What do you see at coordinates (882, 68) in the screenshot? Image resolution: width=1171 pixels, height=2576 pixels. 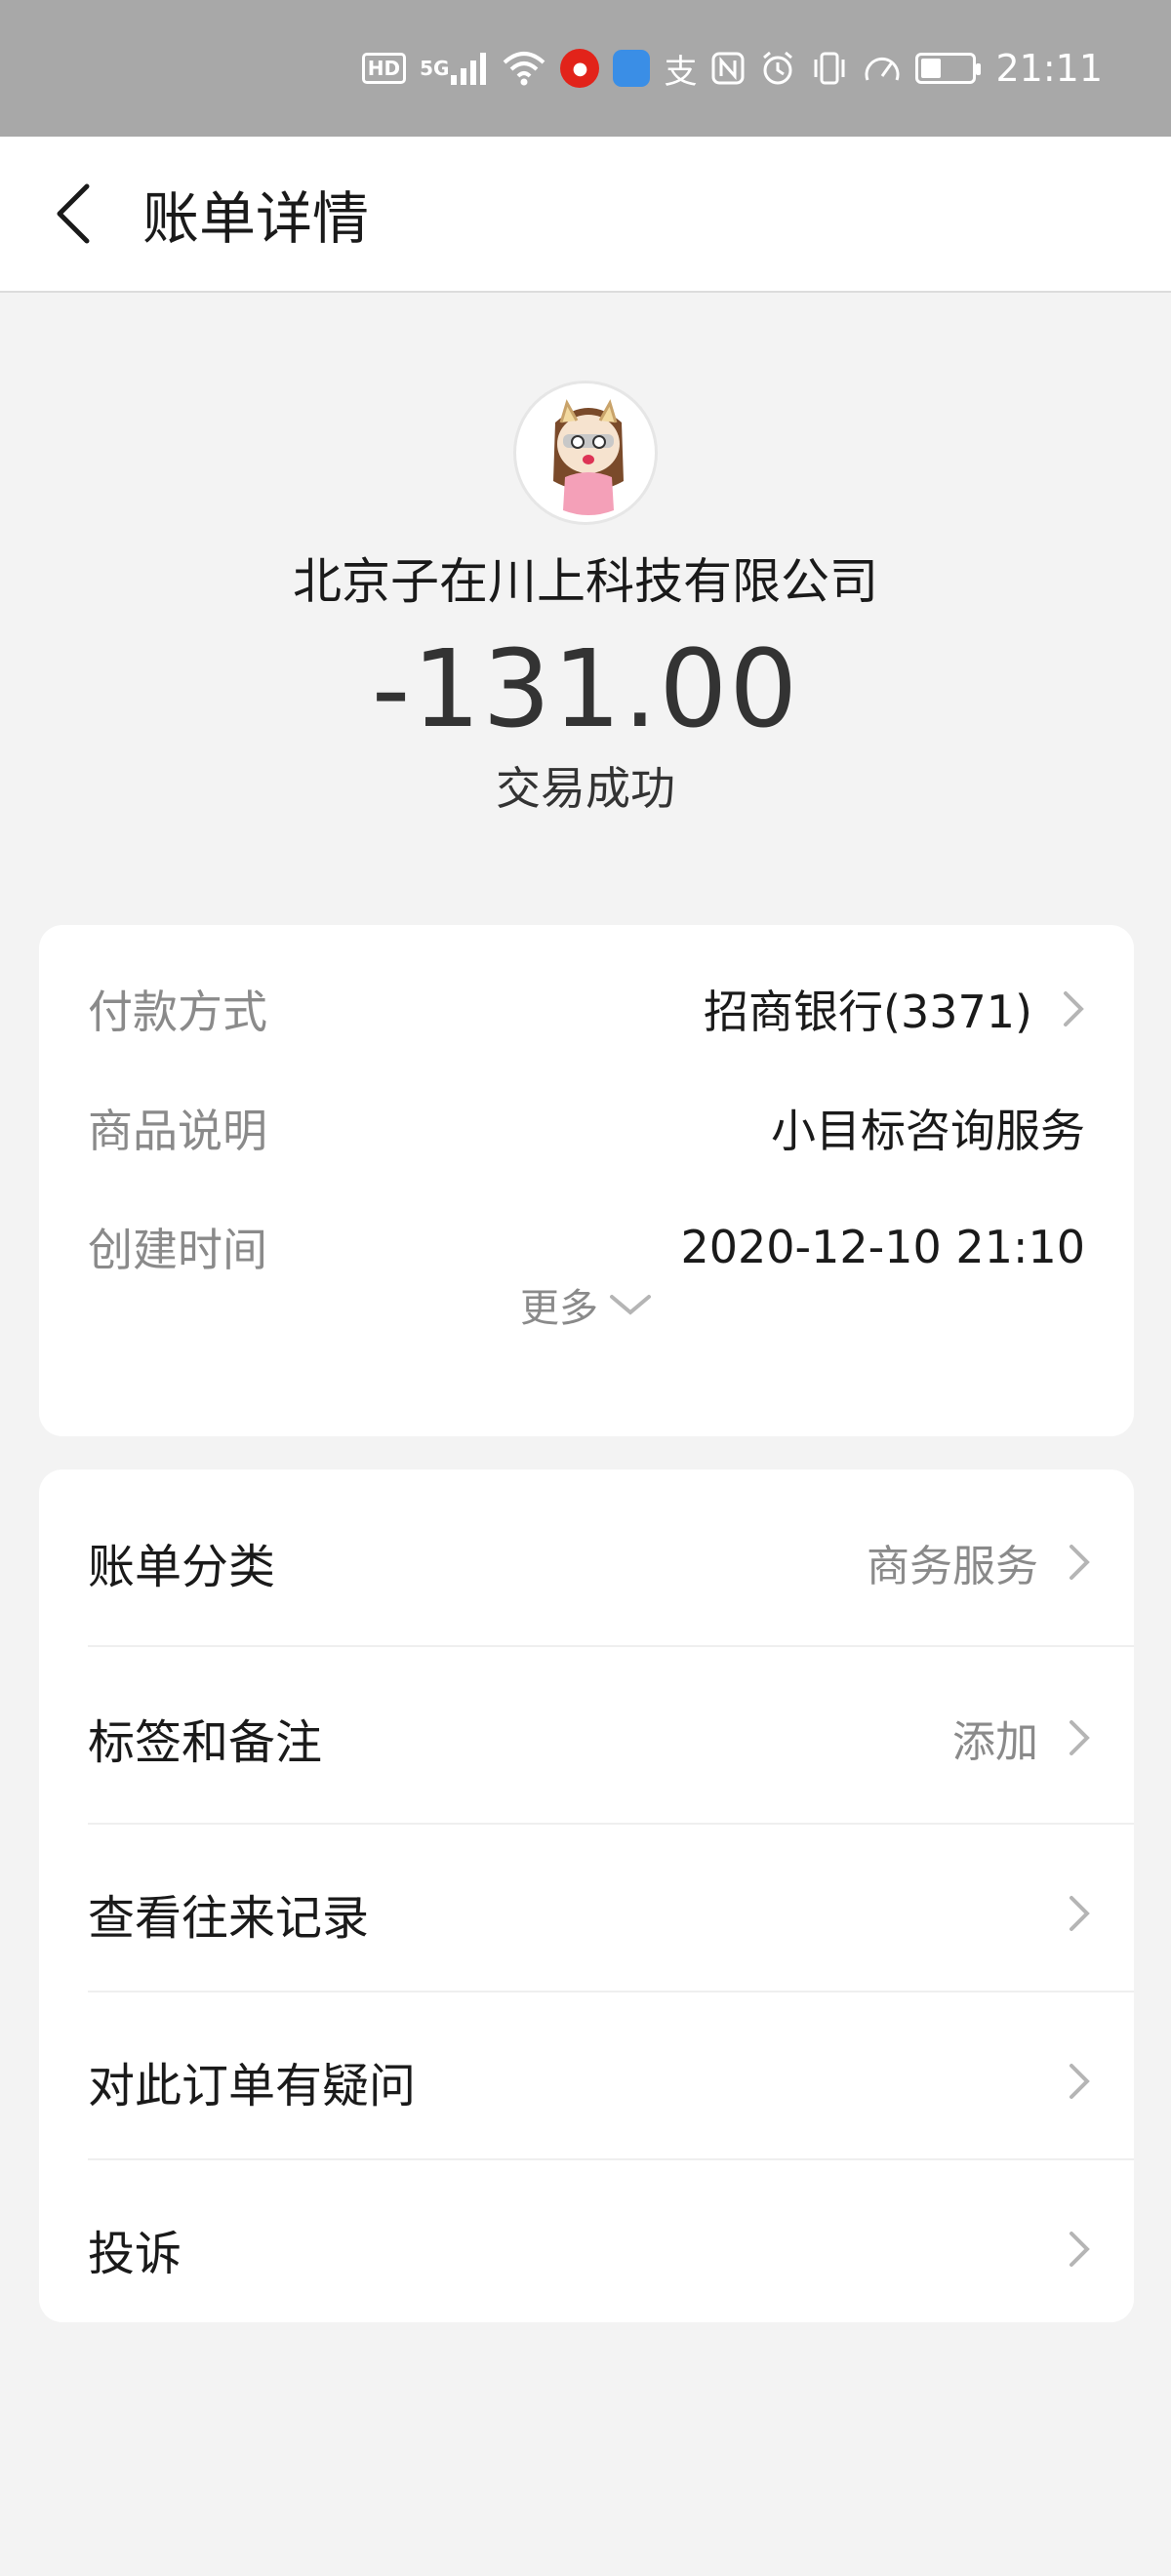 I see `speed-icon` at bounding box center [882, 68].